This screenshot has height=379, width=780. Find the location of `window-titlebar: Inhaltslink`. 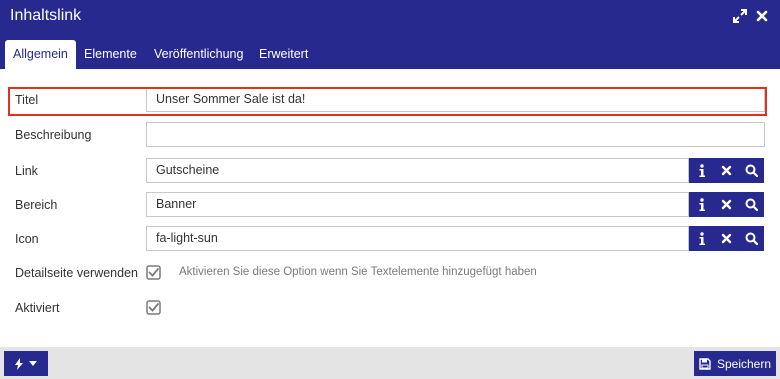

window-titlebar: Inhaltslink is located at coordinates (390, 18).